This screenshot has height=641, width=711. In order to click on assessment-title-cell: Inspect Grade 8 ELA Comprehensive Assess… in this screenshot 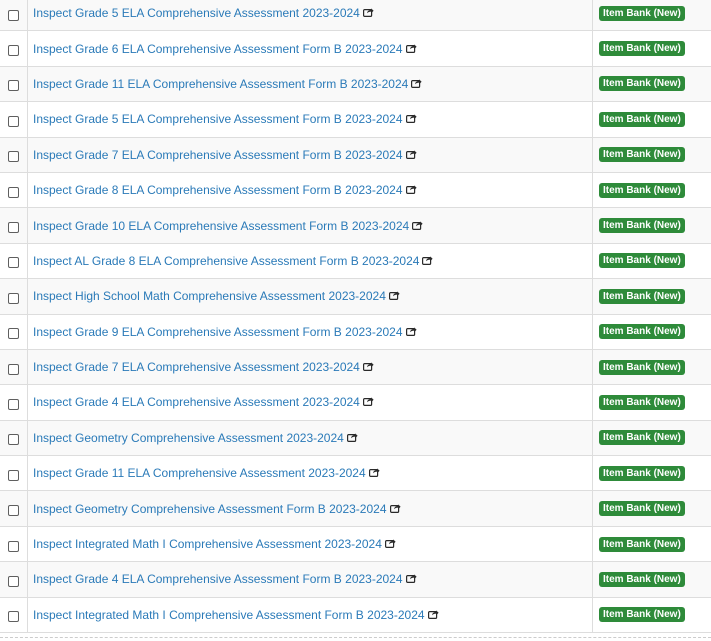, I will do `click(310, 190)`.